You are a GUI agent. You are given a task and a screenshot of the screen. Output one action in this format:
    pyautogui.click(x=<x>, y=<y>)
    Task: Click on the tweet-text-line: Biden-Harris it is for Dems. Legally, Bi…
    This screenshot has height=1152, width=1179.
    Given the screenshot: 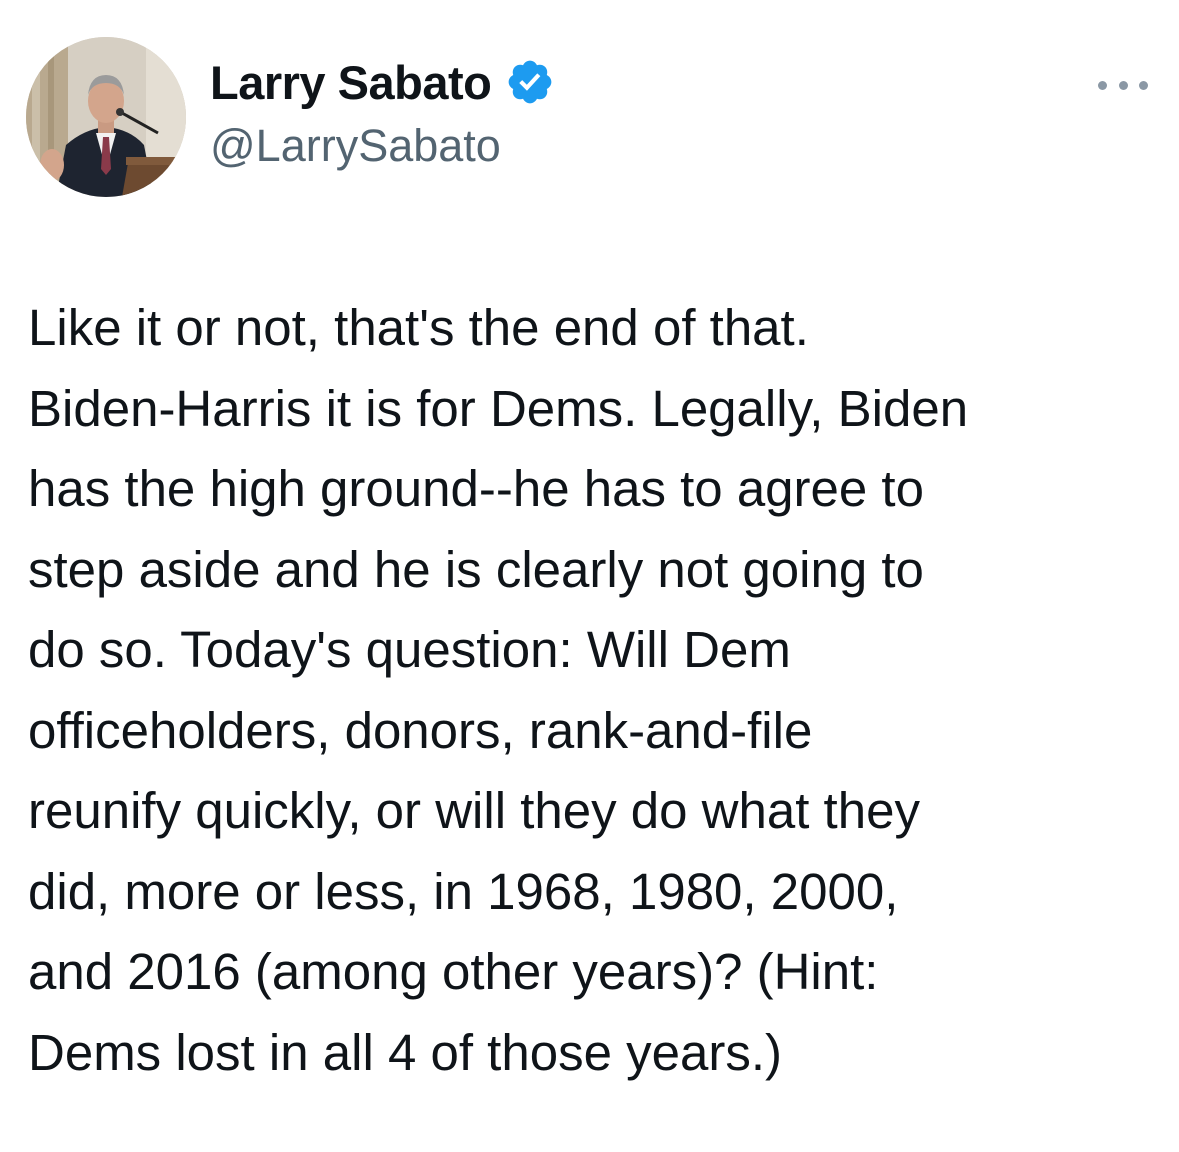 What is the action you would take?
    pyautogui.click(x=498, y=408)
    